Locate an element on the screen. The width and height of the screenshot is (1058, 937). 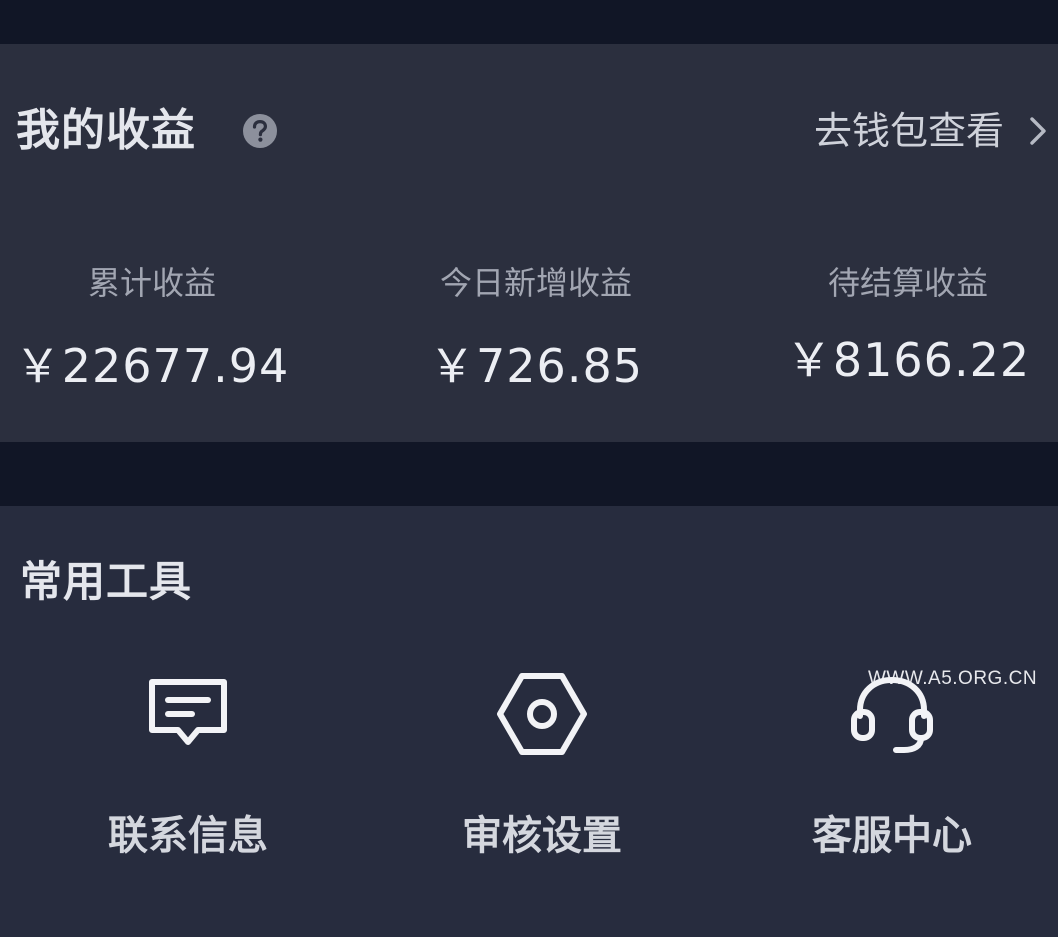
tool-label: 审核设置 is located at coordinates (542, 836).